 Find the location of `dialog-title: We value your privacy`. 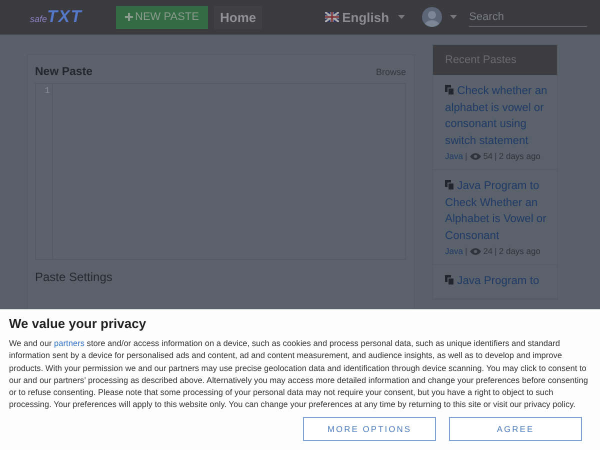

dialog-title: We value your privacy is located at coordinates (78, 323).